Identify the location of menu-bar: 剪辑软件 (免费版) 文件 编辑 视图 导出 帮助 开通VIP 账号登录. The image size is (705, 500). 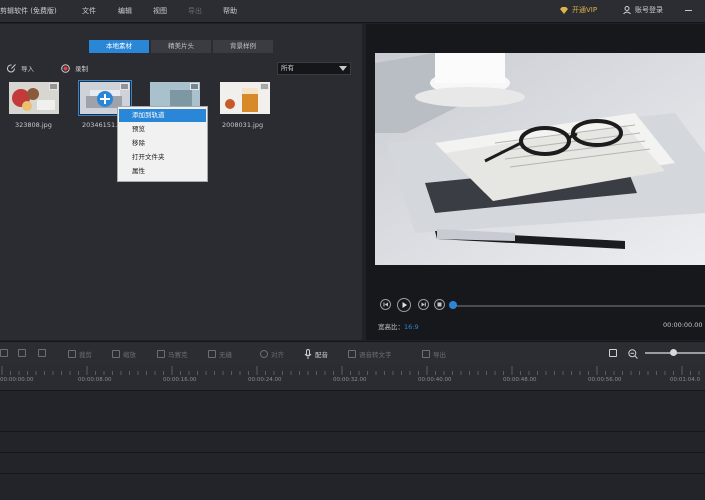
(352, 11).